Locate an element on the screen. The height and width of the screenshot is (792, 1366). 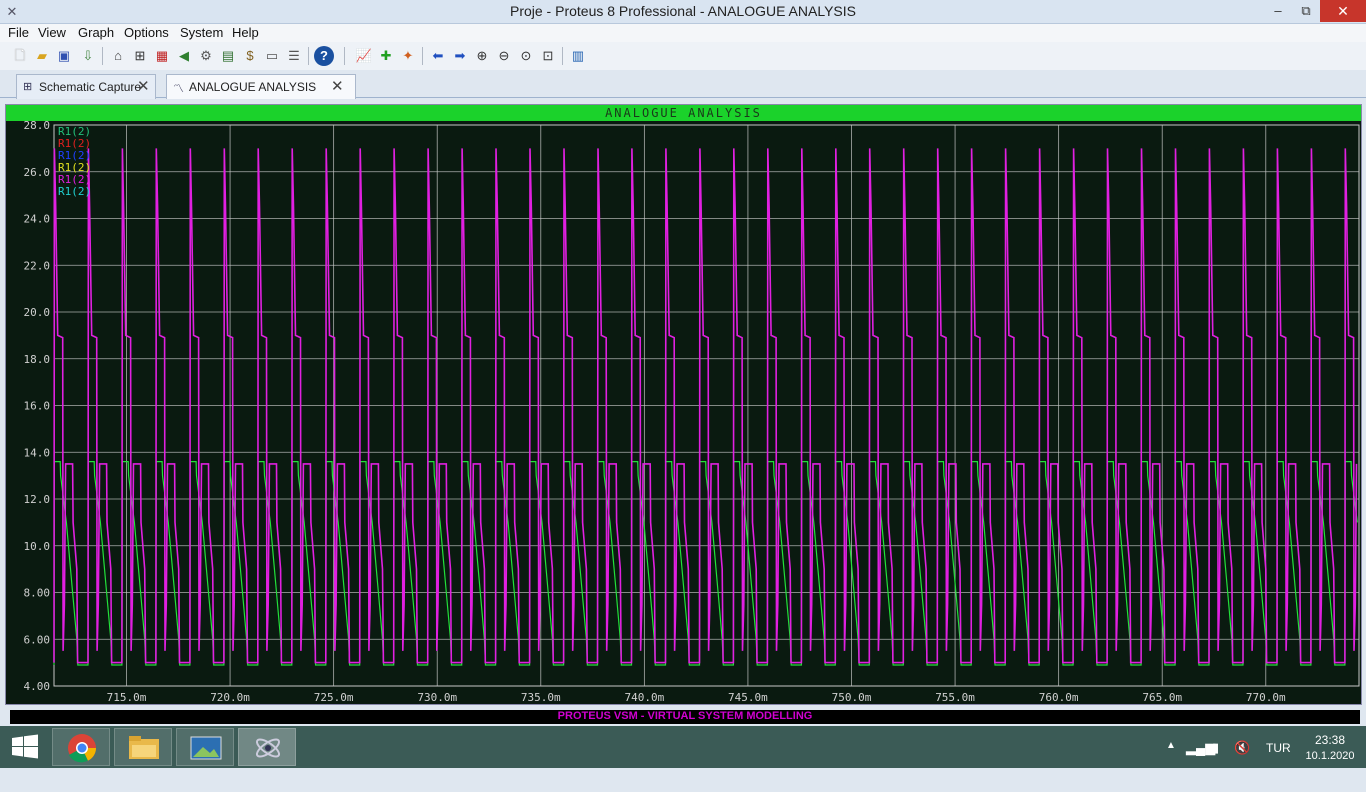
start-button is located at coordinates (25, 747).